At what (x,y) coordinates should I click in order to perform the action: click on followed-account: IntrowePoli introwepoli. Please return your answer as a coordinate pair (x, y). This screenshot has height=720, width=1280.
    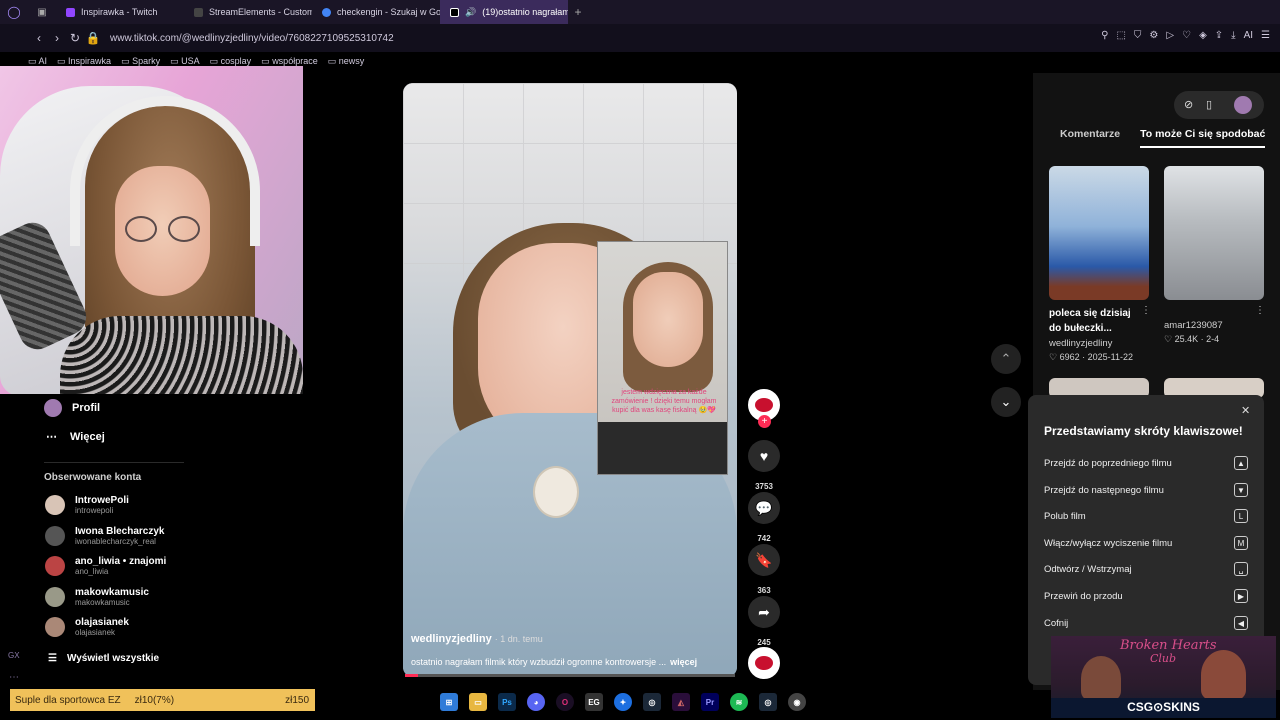
    Looking at the image, I should click on (87, 505).